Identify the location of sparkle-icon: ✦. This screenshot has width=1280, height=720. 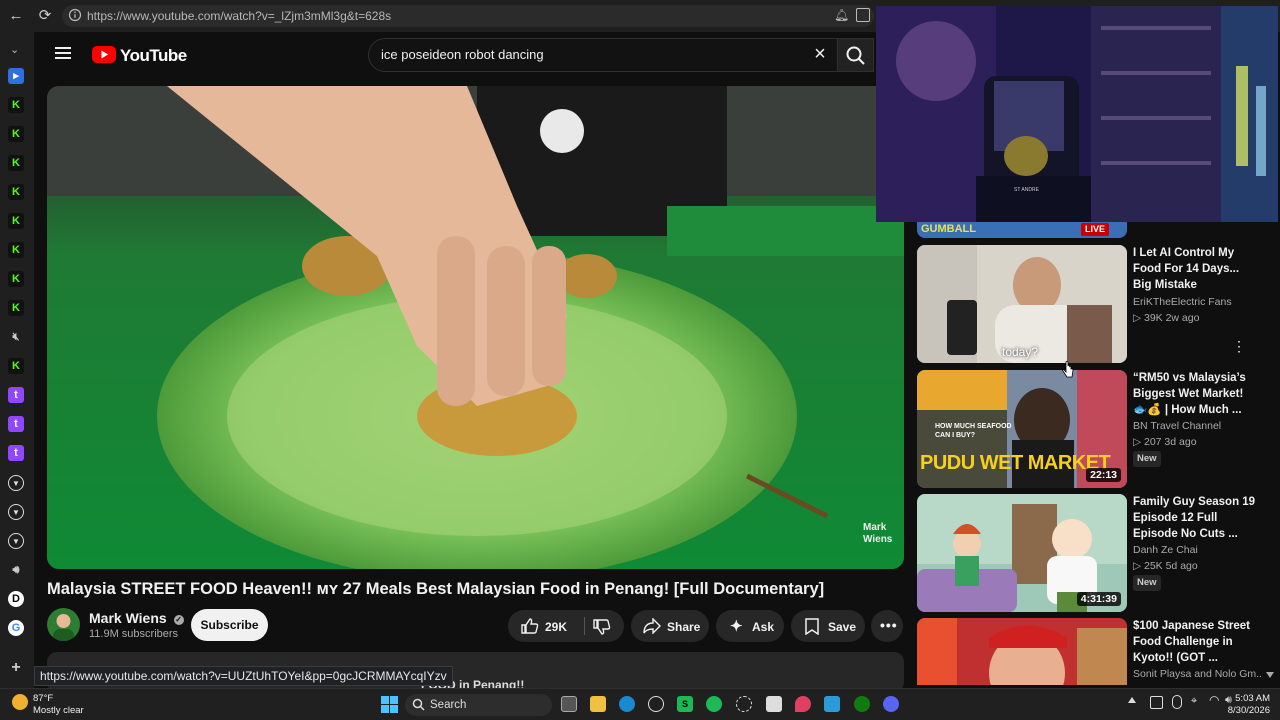
(736, 626).